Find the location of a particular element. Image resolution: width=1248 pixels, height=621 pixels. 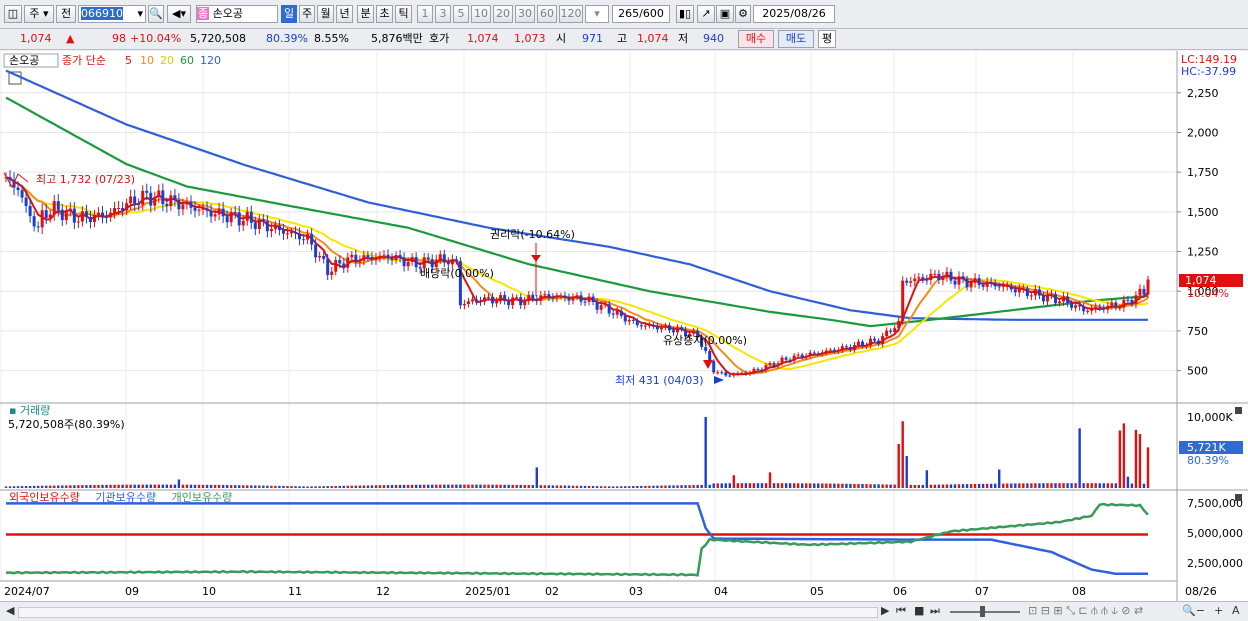

tf-n3-button: 3 is located at coordinates (443, 14).